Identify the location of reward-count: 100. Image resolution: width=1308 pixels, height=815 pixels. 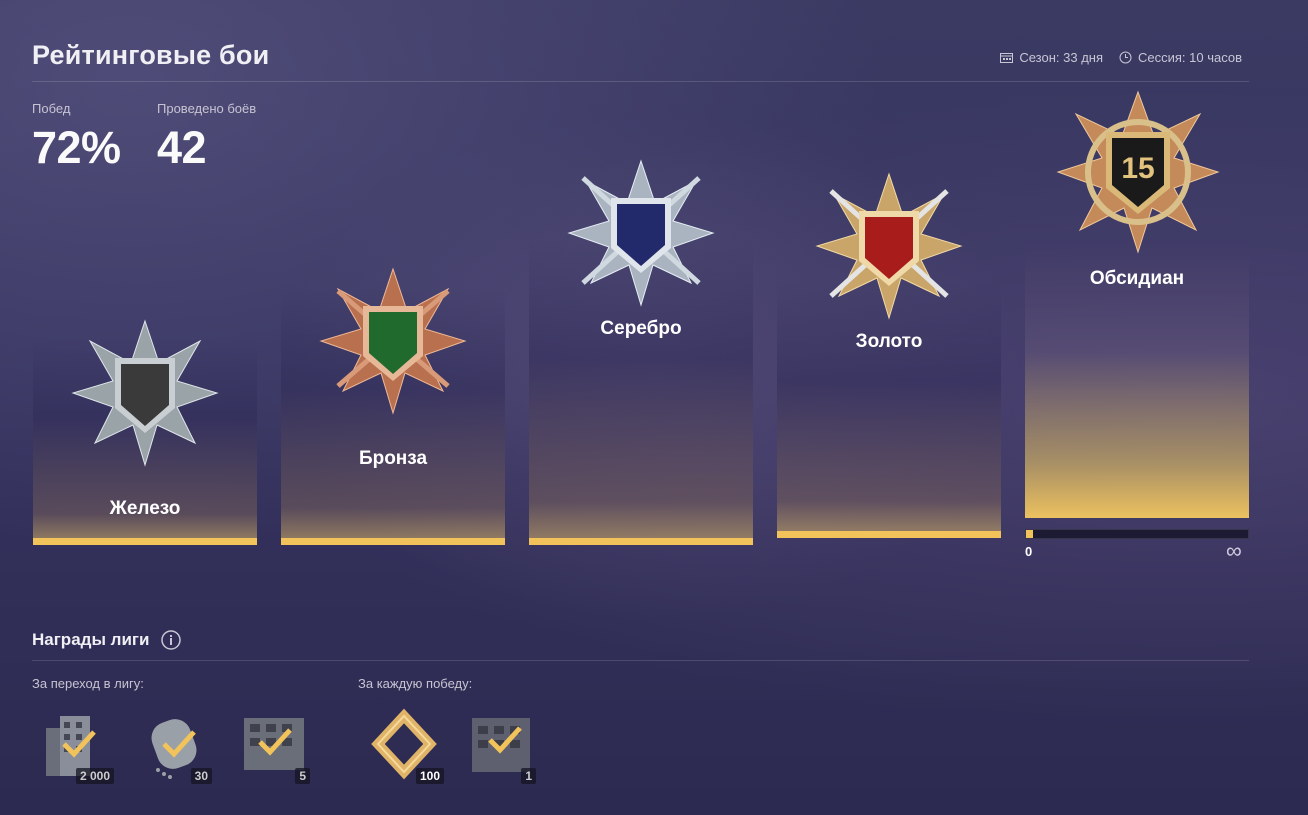
(429, 776).